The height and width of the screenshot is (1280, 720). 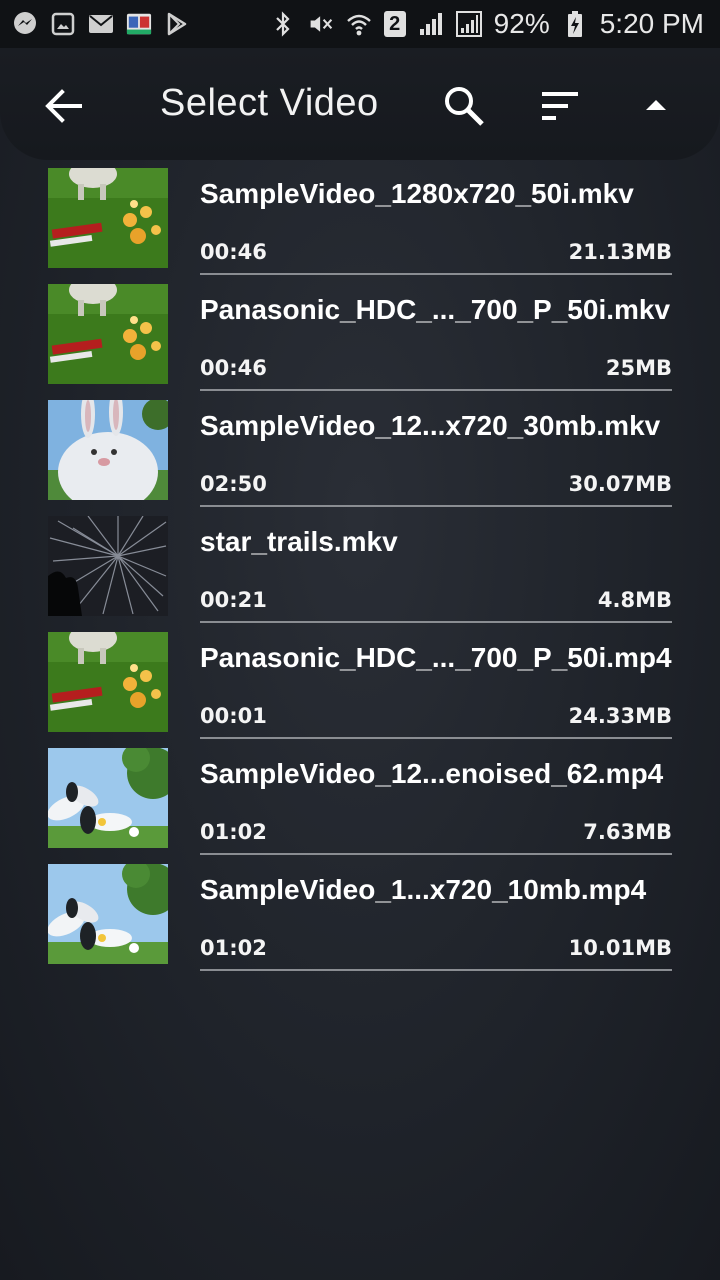 I want to click on system-icons: 2 92% 5:20 PM, so click(x=487, y=24).